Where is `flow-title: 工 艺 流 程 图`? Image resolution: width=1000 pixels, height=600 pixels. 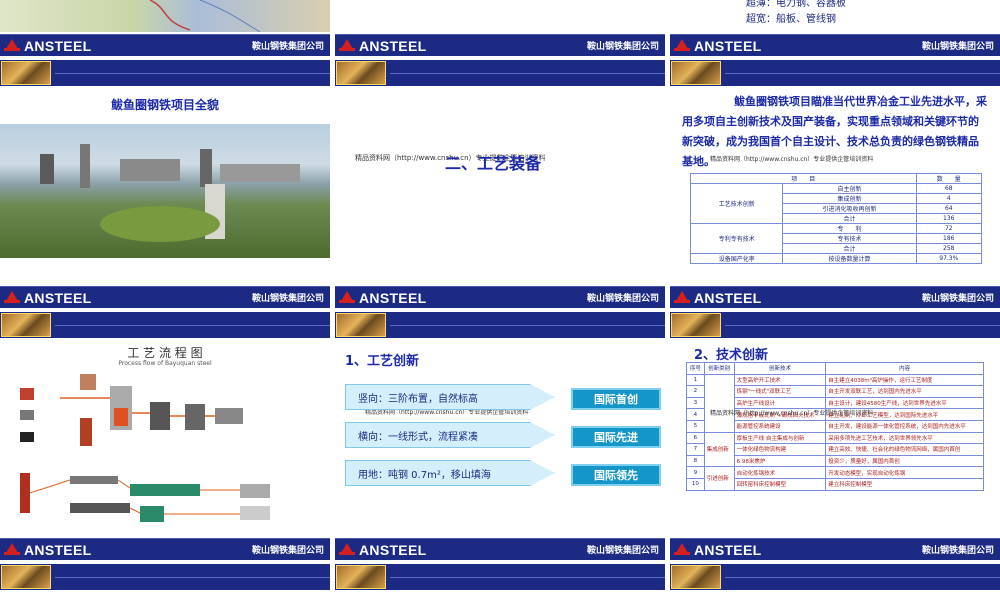
flow-title: 工 艺 流 程 图 is located at coordinates (165, 353).